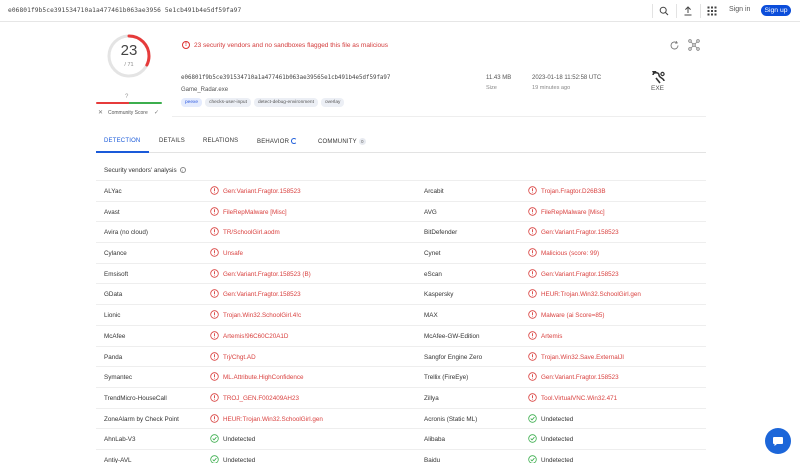  Describe the element at coordinates (135, 398) in the screenshot. I see `vendor-name: TrendMicro-HouseCall` at that location.